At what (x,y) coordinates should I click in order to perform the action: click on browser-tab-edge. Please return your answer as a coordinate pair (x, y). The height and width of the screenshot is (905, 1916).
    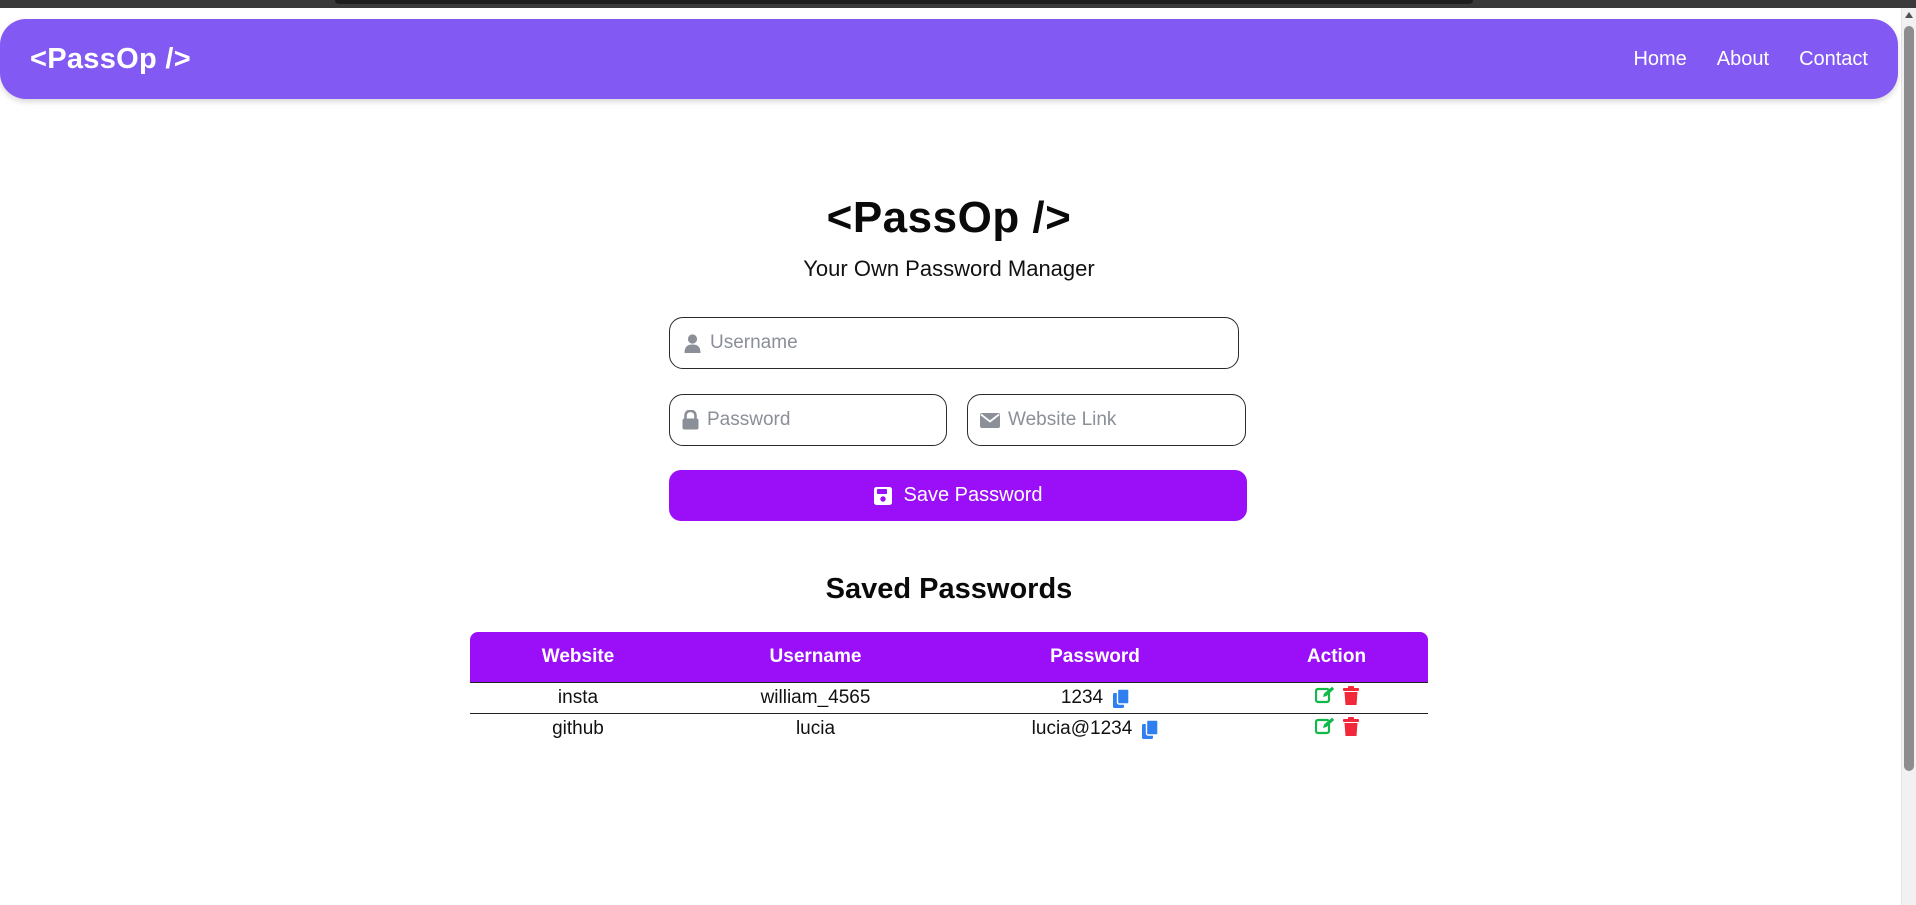
    Looking at the image, I should click on (904, 2).